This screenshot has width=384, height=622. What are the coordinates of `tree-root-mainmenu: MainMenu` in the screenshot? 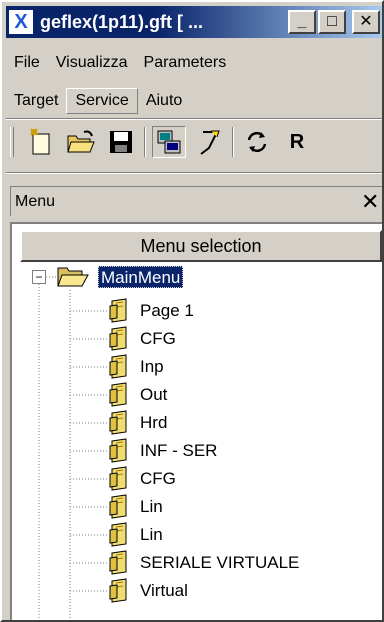 It's located at (141, 277).